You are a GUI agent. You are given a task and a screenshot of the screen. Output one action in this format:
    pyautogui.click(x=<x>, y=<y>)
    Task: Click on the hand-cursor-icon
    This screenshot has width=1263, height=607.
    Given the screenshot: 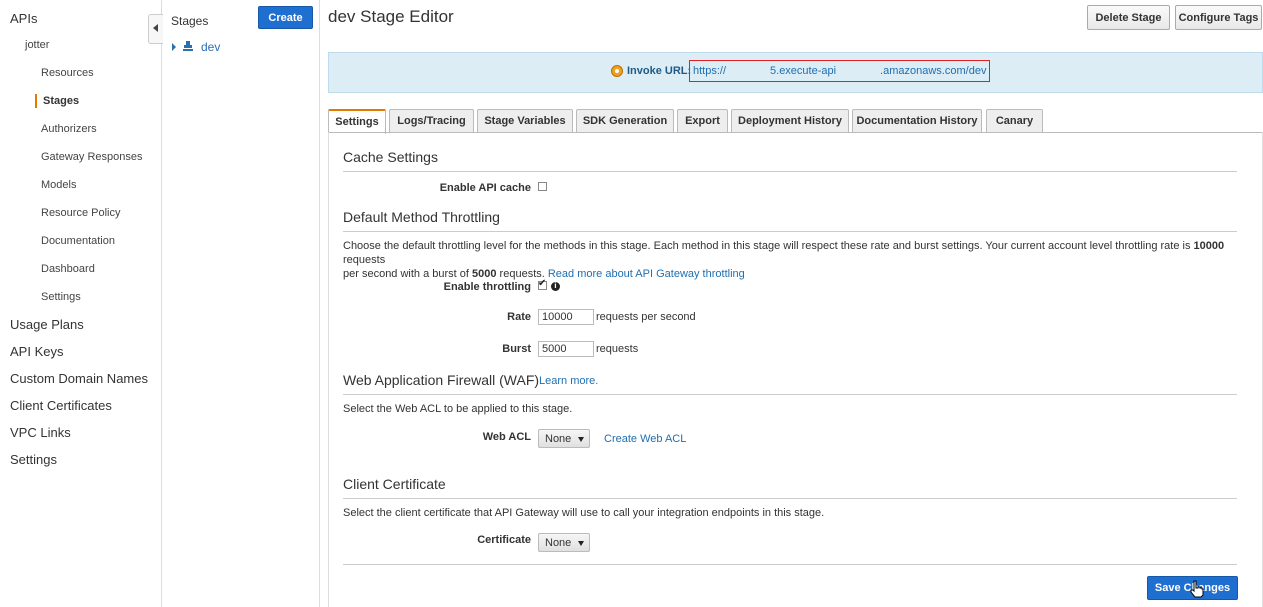 What is the action you would take?
    pyautogui.click(x=1197, y=589)
    